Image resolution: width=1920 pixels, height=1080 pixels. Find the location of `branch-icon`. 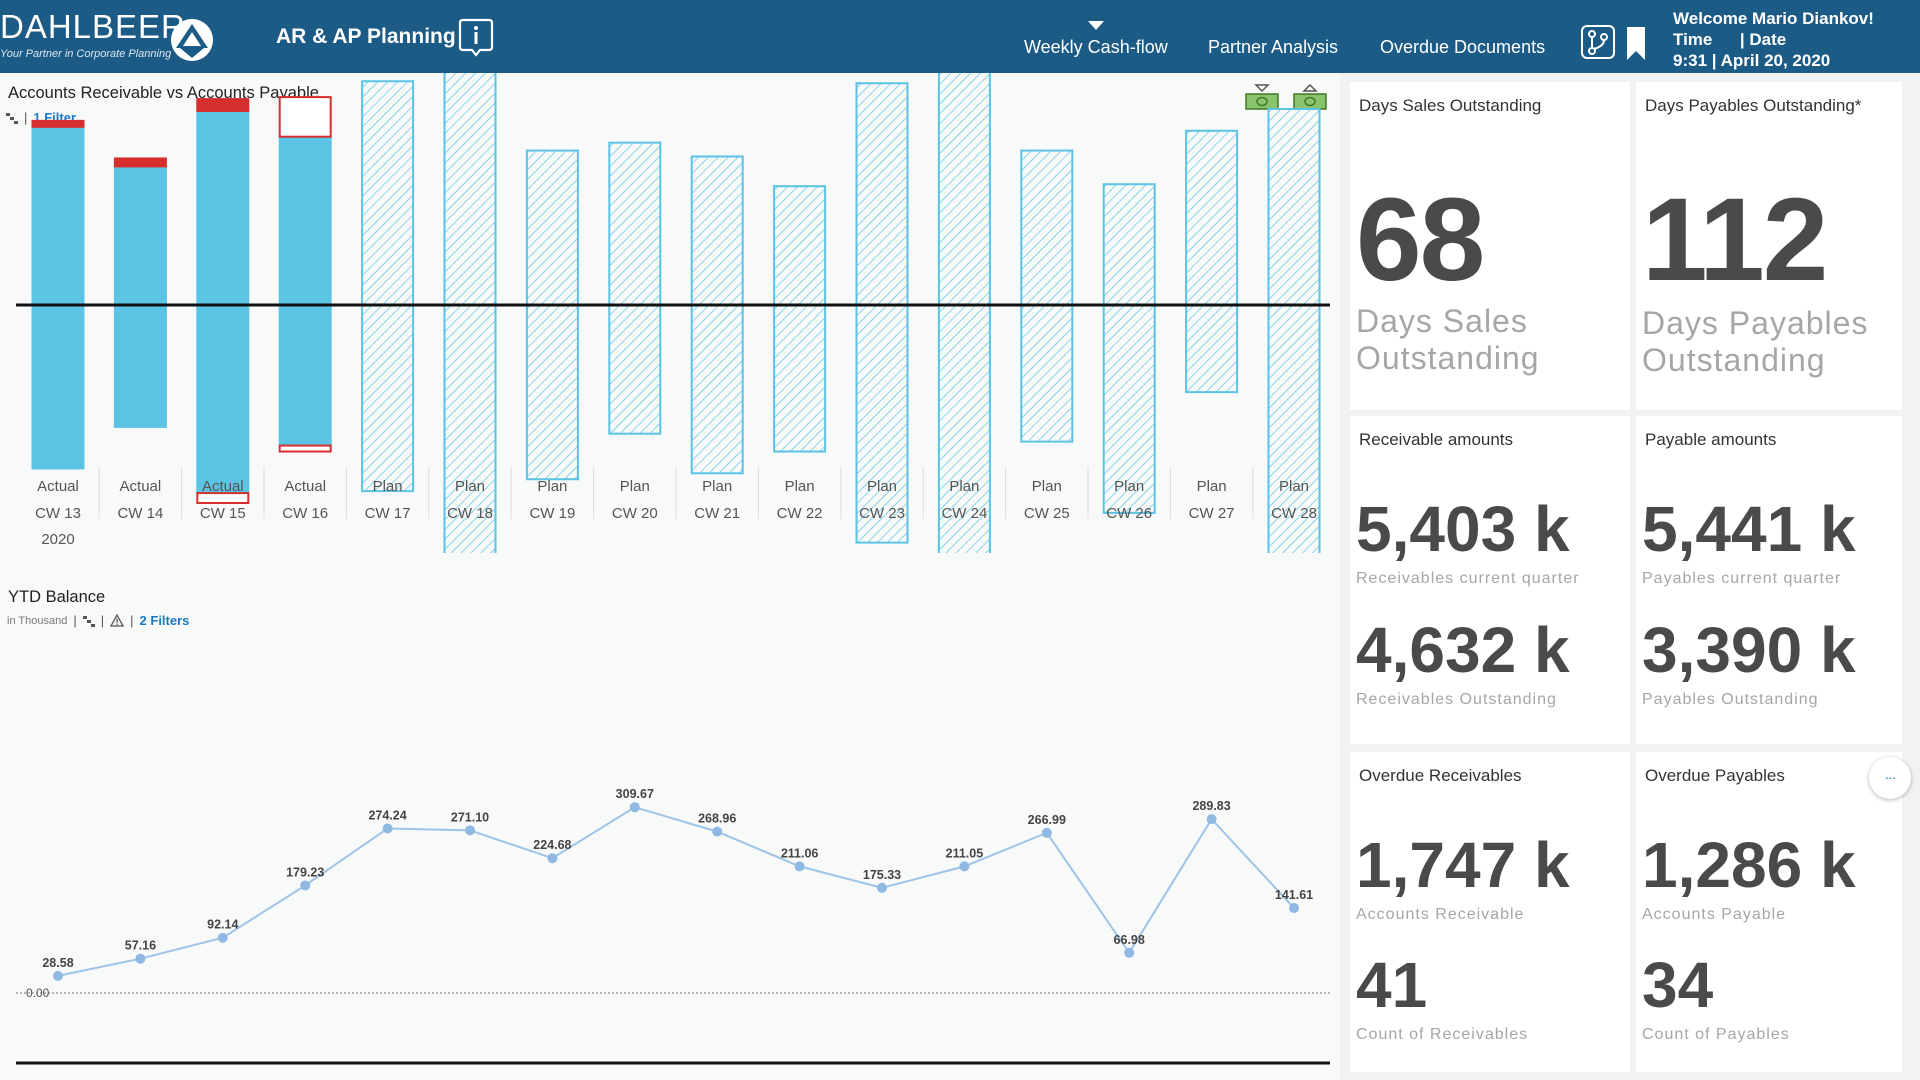

branch-icon is located at coordinates (1598, 42).